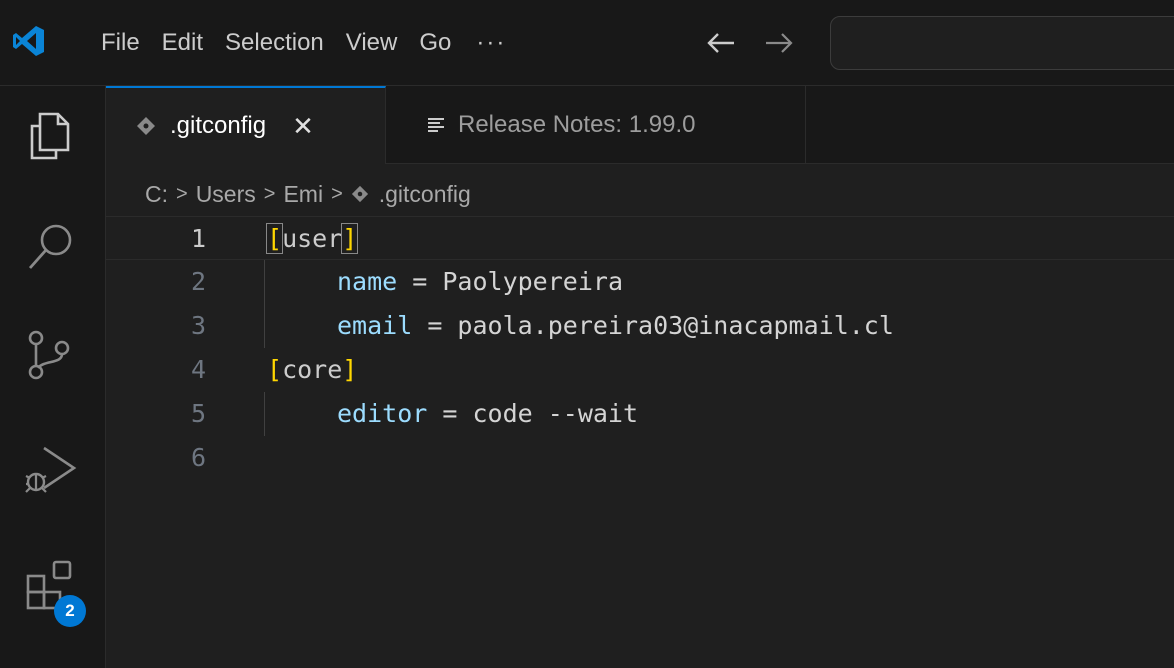 The width and height of the screenshot is (1174, 668). Describe the element at coordinates (425, 194) in the screenshot. I see `breadcrumb-file: .gitconfig` at that location.